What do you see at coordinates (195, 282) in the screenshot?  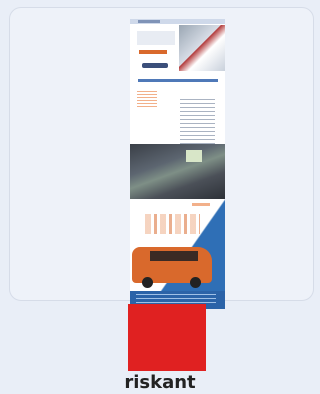 I see `preview-van-wheel-rear` at bounding box center [195, 282].